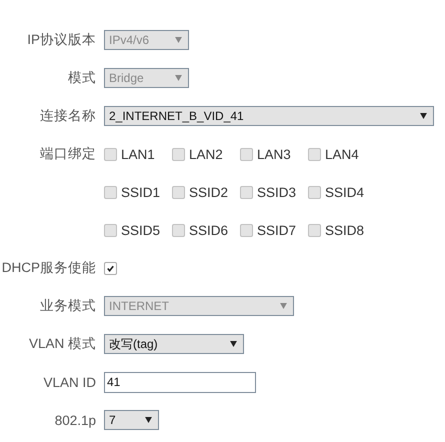 Image resolution: width=445 pixels, height=442 pixels. I want to click on checkbox-label: SSID3, so click(276, 192).